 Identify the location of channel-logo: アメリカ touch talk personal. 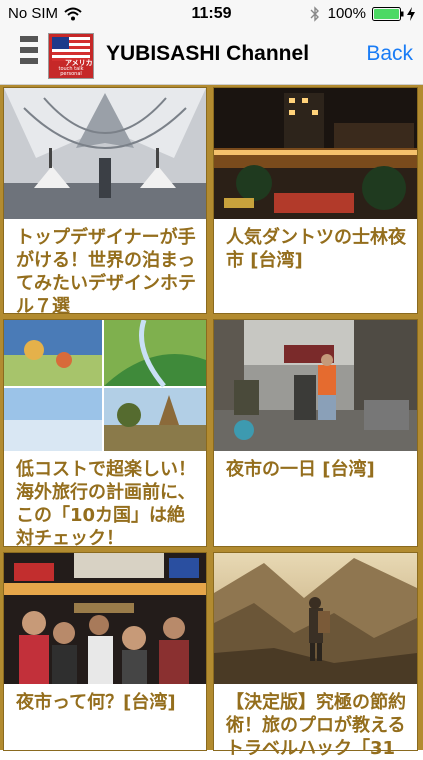
(71, 56).